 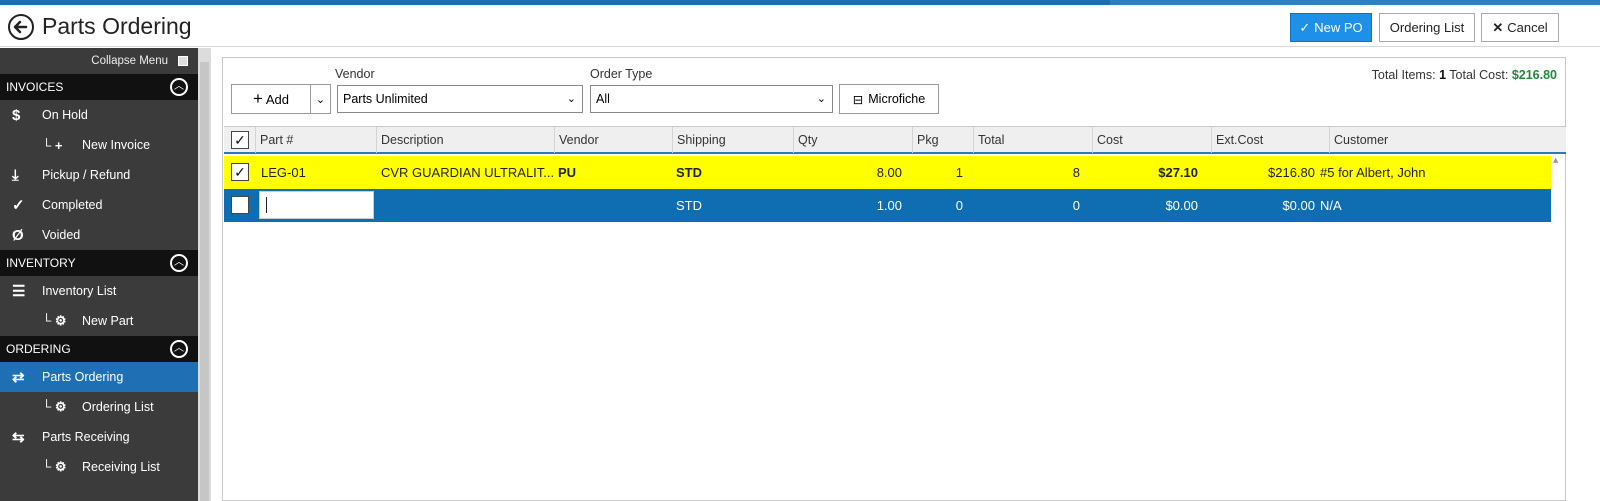 What do you see at coordinates (316, 140) in the screenshot?
I see `column-header-part: Part #` at bounding box center [316, 140].